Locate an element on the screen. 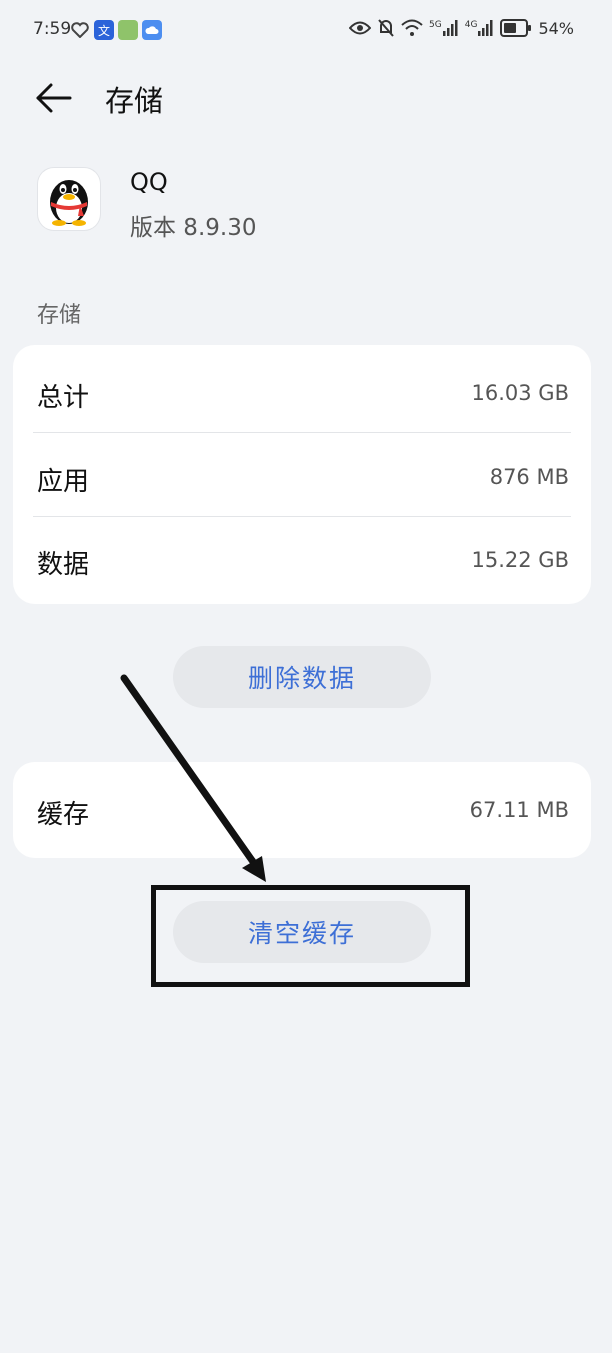 This screenshot has width=612, height=1353. row-label: 总计 is located at coordinates (63, 398).